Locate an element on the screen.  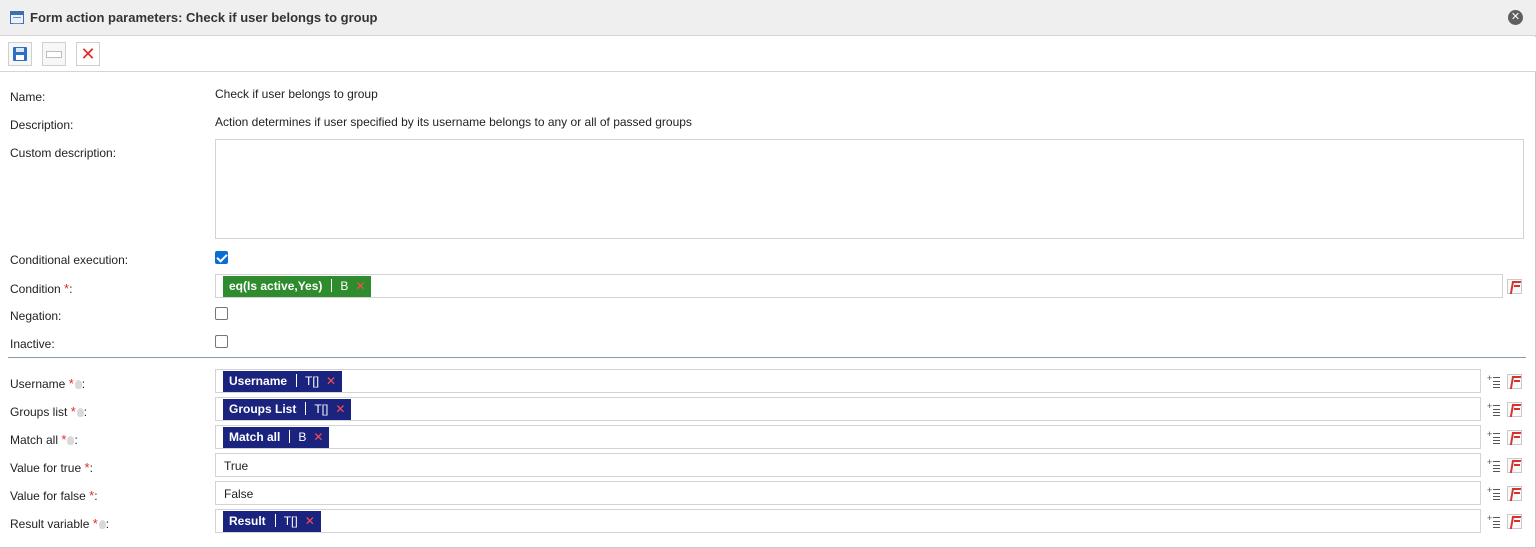
blank-field-icon is located at coordinates (54, 54).